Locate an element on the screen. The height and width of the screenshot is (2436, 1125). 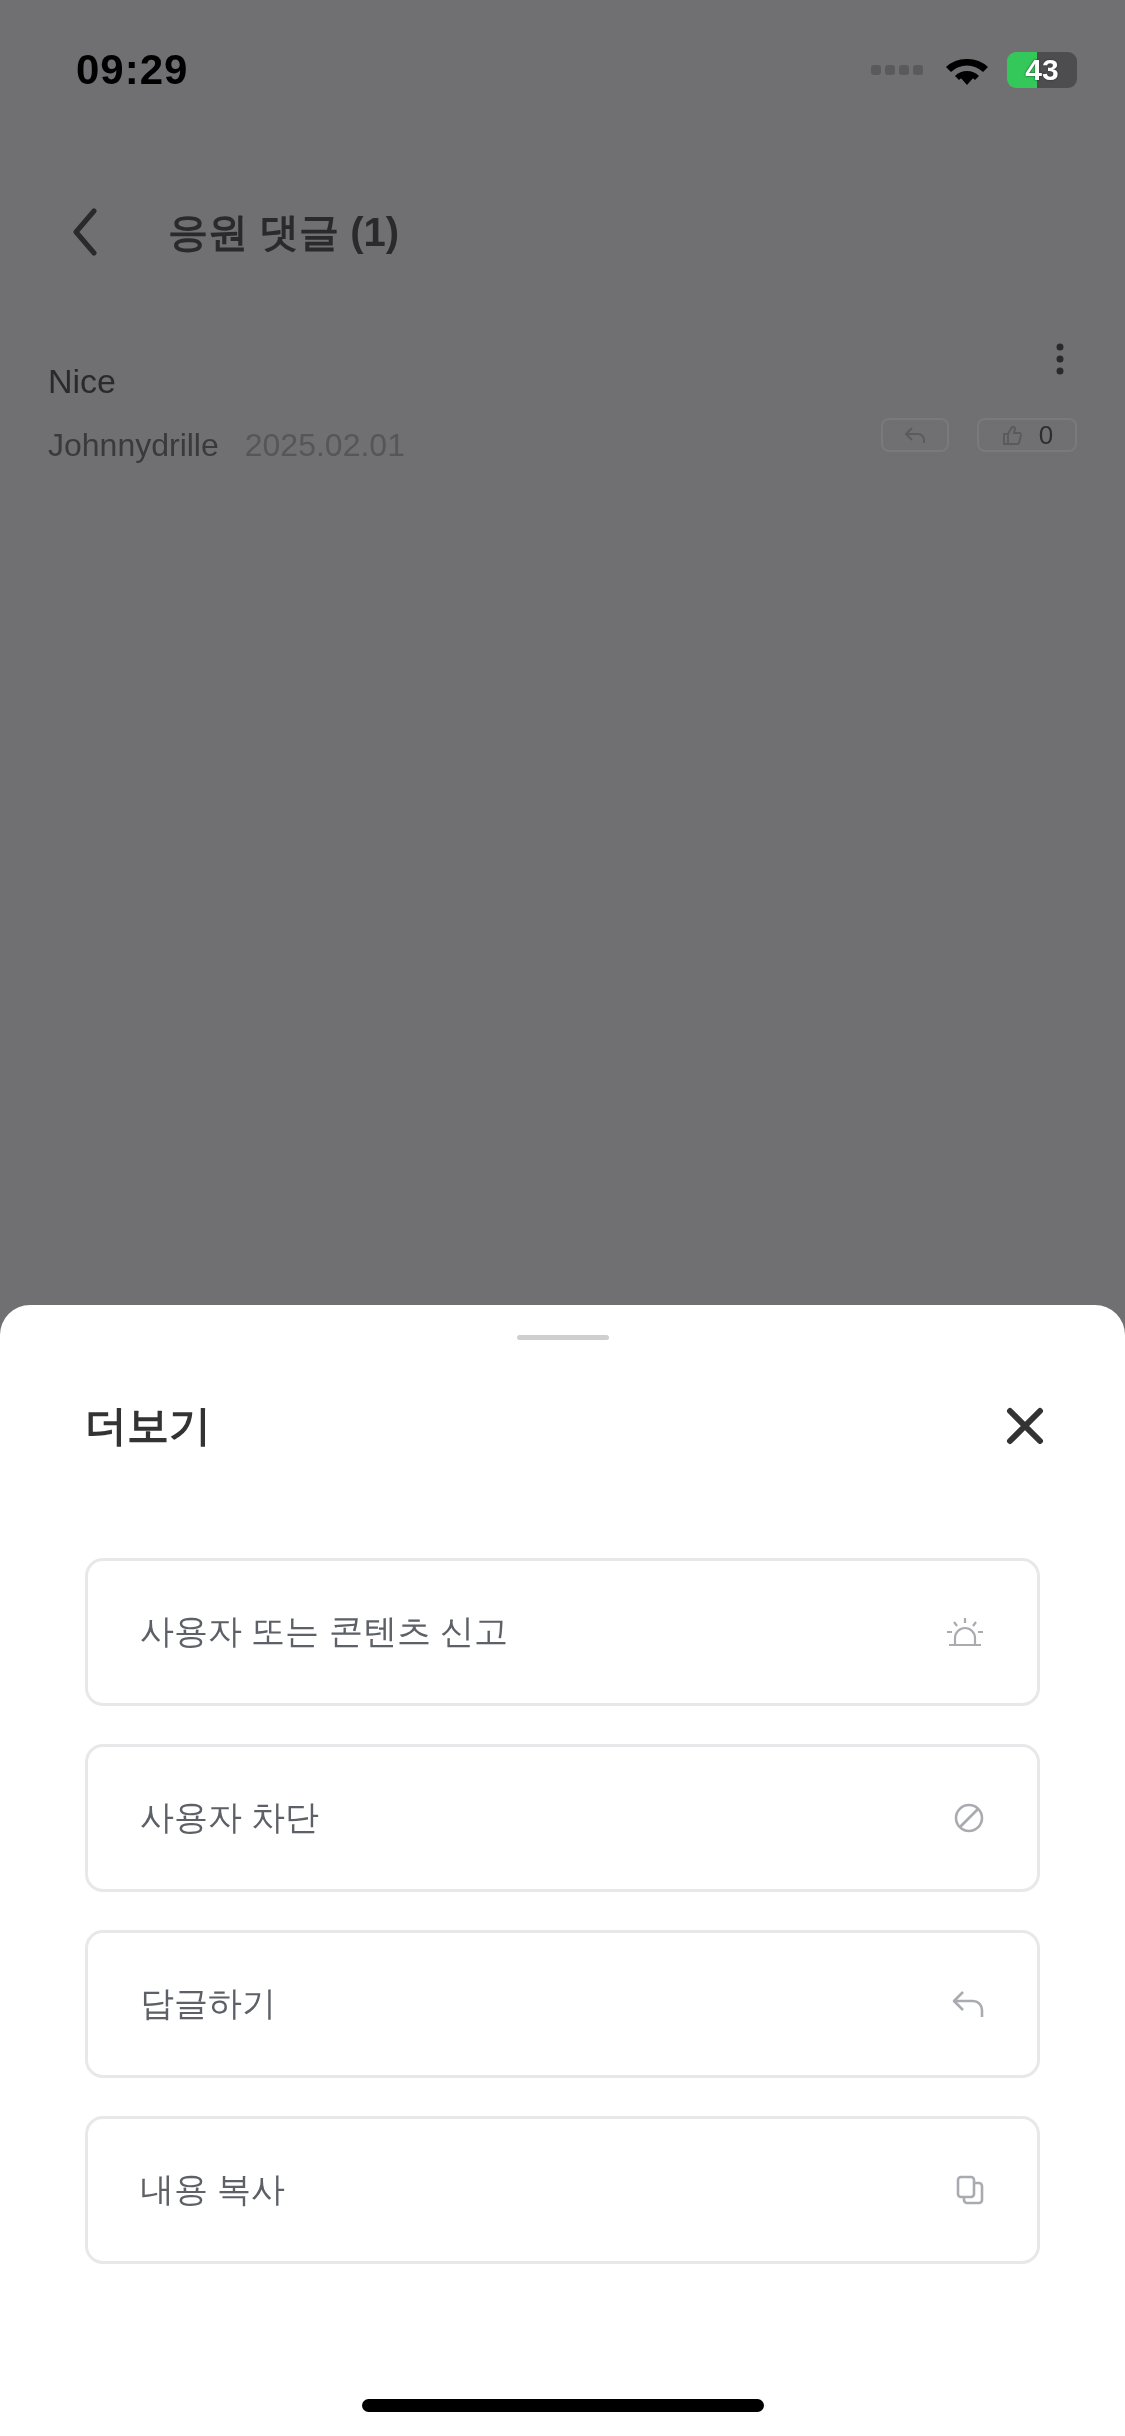
copy-icon is located at coordinates (970, 2190).